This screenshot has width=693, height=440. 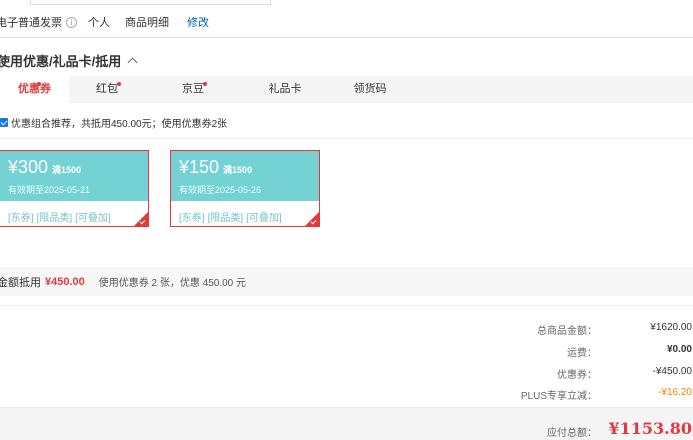 What do you see at coordinates (198, 22) in the screenshot?
I see `edit-invoice-link: 修改` at bounding box center [198, 22].